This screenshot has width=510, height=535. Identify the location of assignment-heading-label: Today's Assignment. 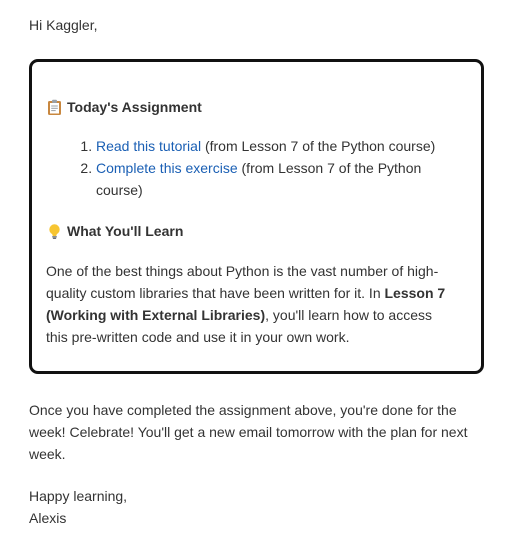
(134, 107).